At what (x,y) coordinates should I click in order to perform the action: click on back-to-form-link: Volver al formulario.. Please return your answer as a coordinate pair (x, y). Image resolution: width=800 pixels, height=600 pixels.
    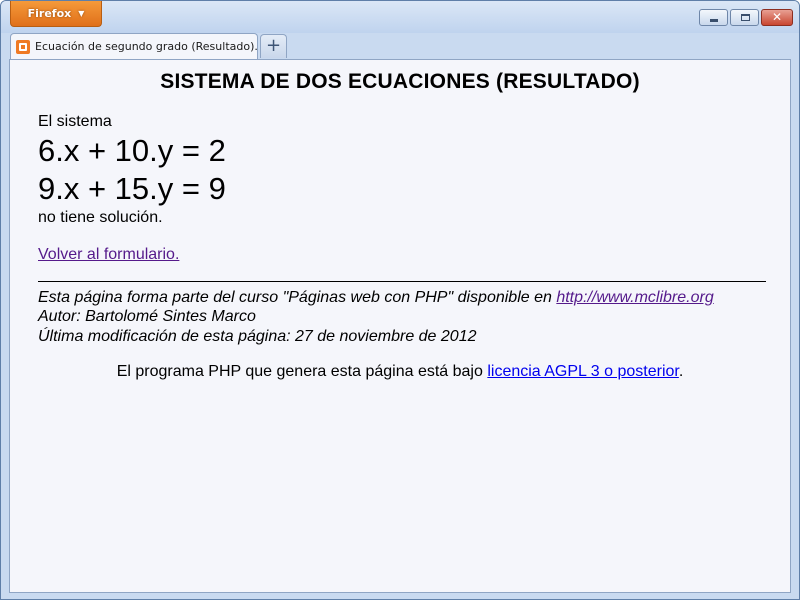
    Looking at the image, I should click on (108, 254).